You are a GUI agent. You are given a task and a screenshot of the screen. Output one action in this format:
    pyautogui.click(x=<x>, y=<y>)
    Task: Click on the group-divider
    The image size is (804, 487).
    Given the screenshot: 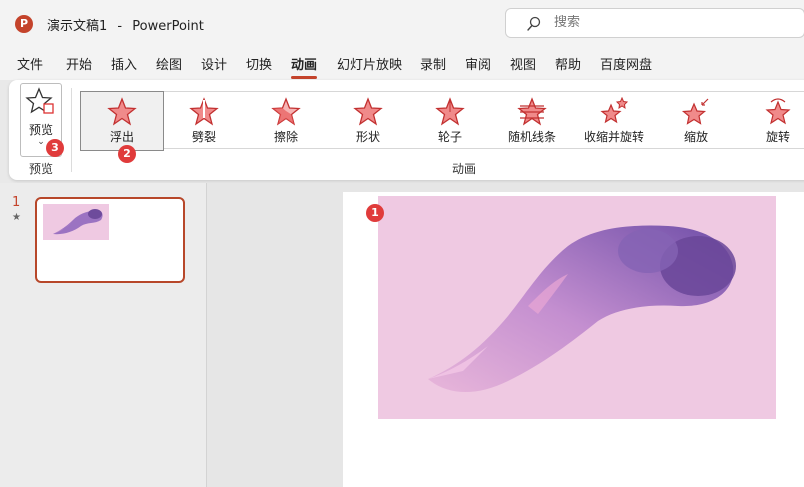 What is the action you would take?
    pyautogui.click(x=71, y=130)
    